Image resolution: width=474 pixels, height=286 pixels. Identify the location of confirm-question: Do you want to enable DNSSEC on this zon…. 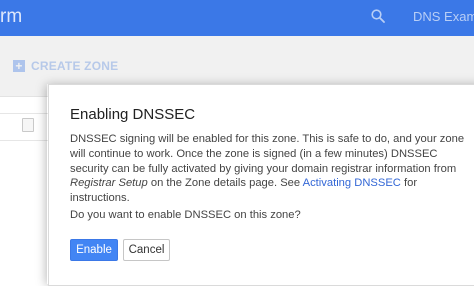
(185, 215).